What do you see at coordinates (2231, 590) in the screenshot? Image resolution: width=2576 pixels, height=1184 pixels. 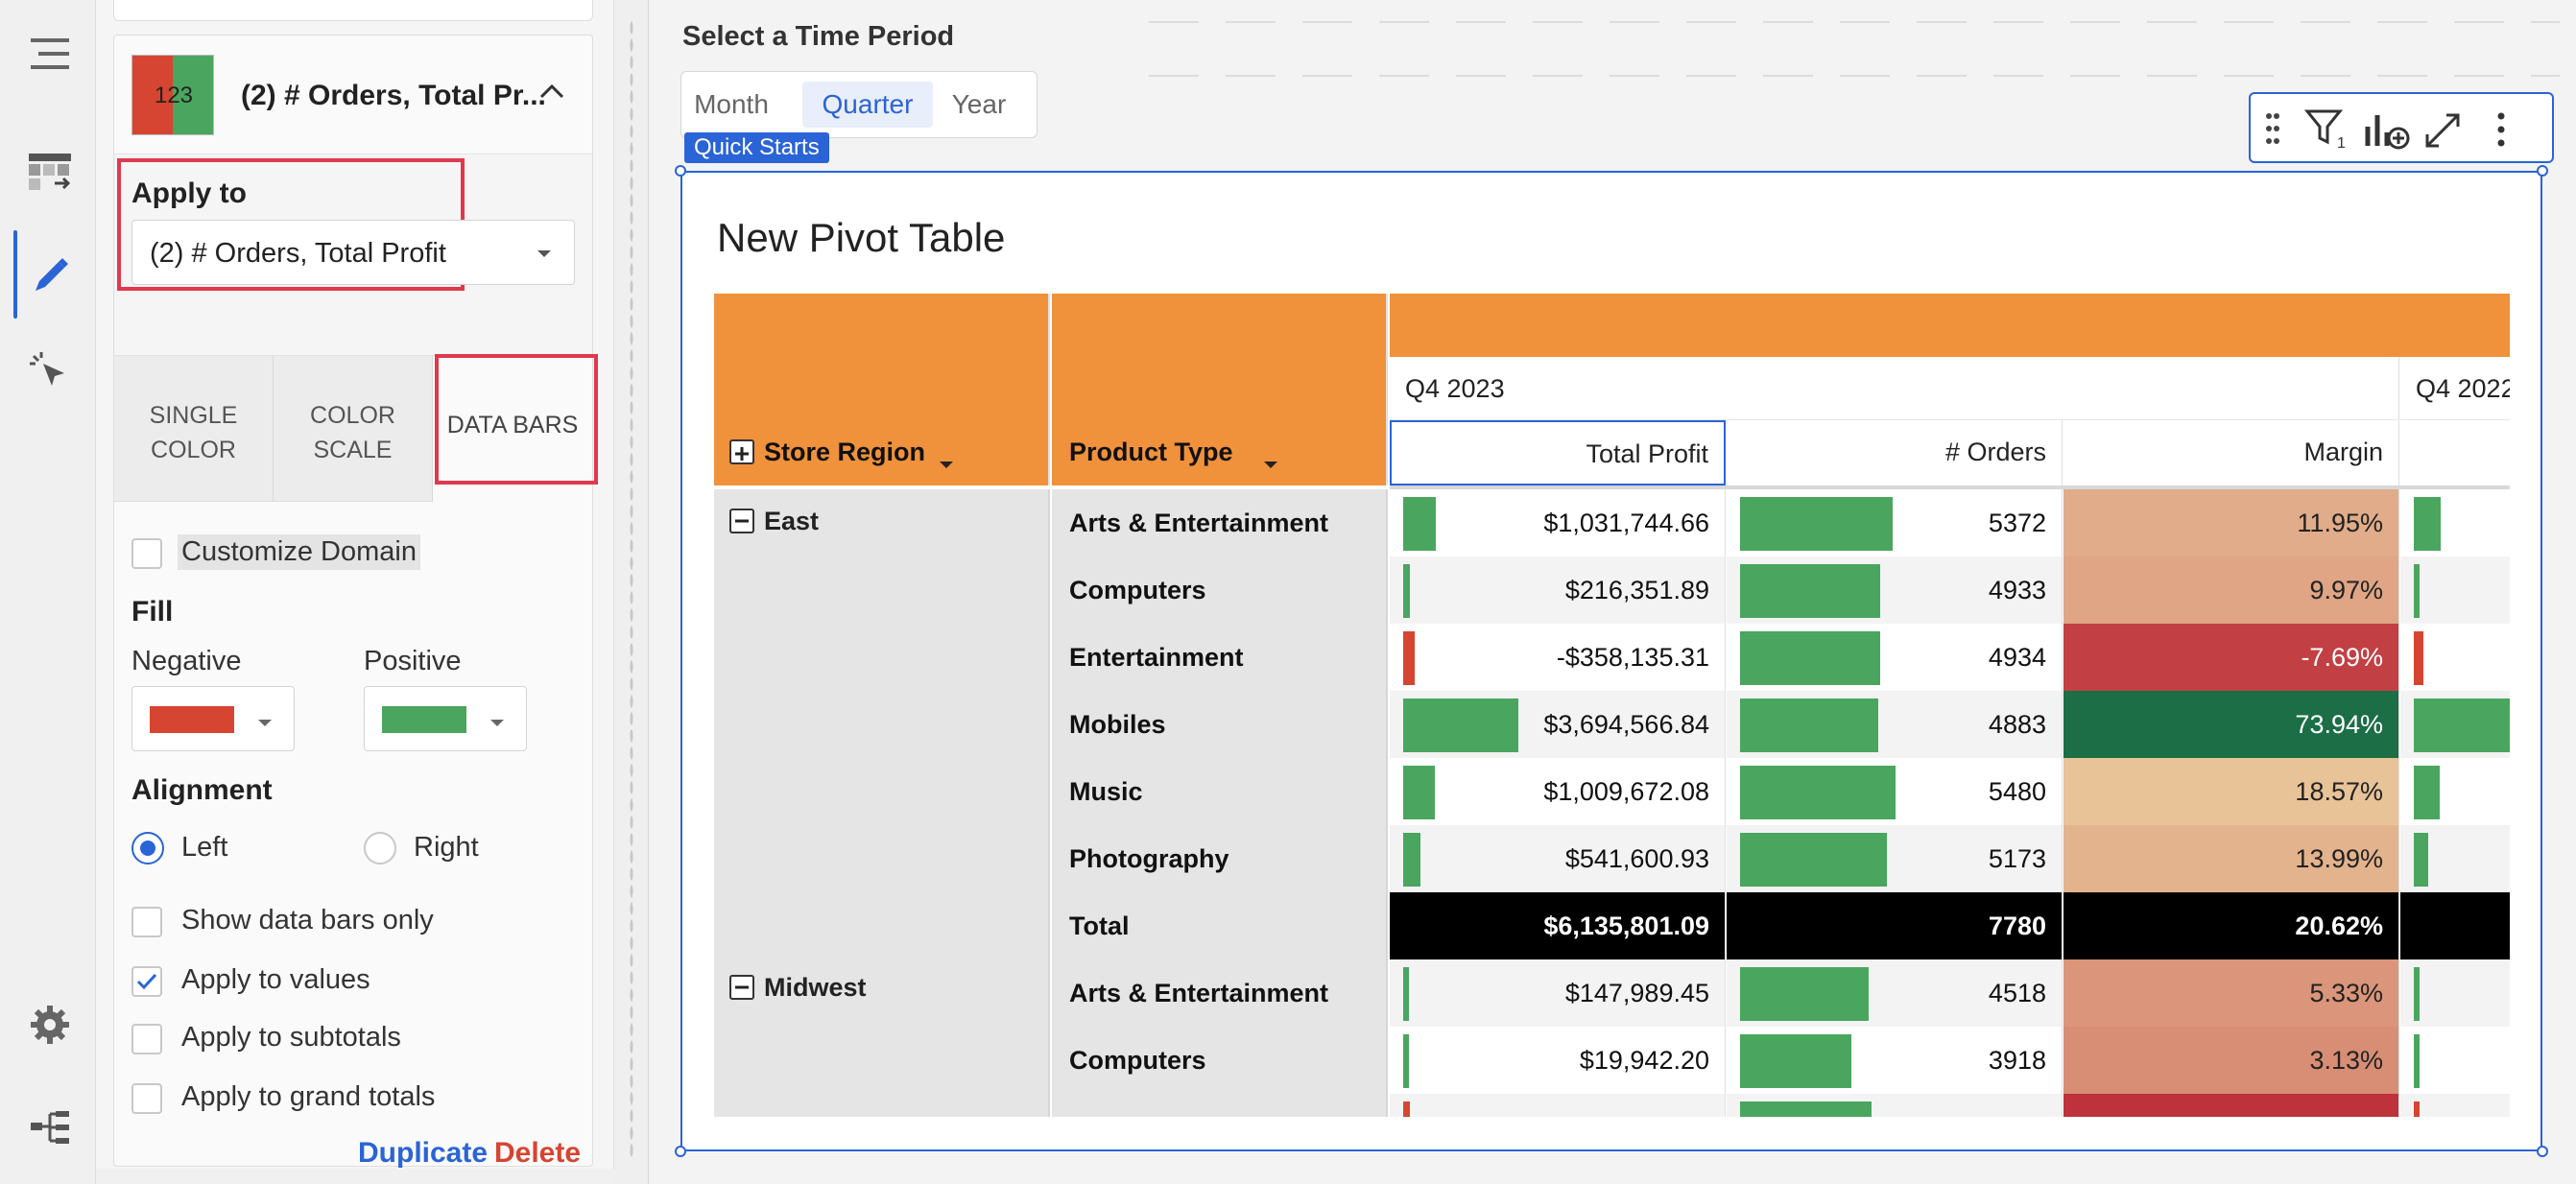 I see `margin-cell: 9.97%` at bounding box center [2231, 590].